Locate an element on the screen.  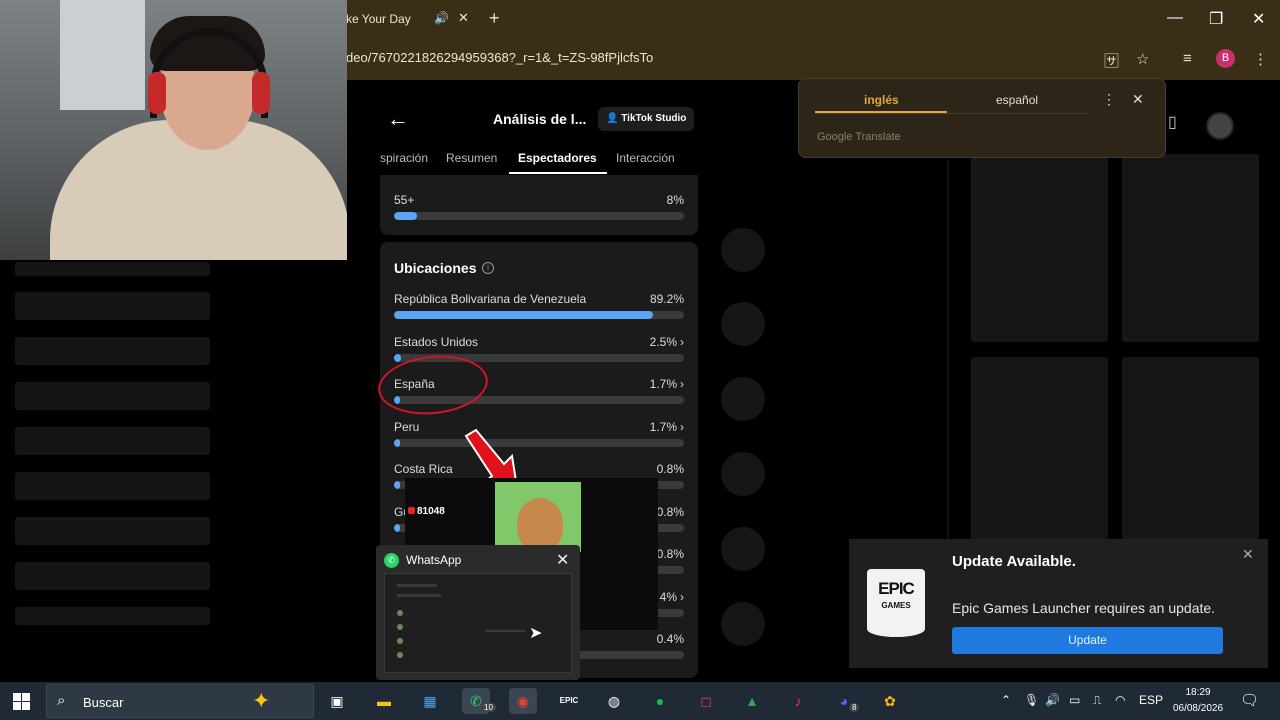
tab-close-icon: ✕ is located at coordinates (463, 18).